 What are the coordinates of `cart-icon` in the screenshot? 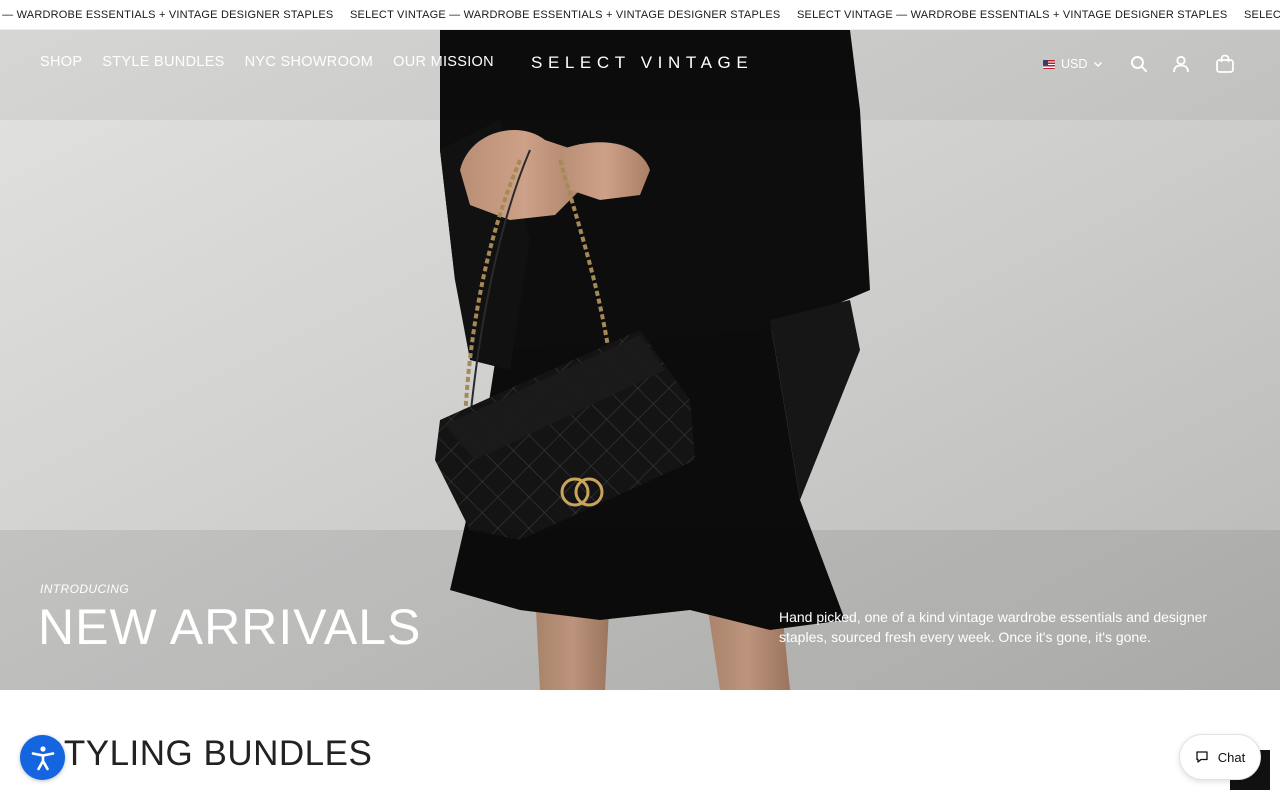 It's located at (1225, 64).